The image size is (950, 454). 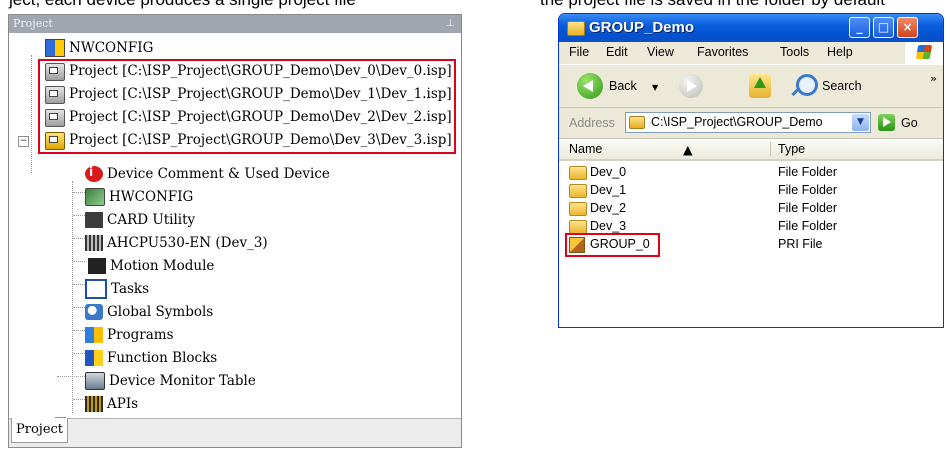 I want to click on tree-item-apis: APIs, so click(x=111, y=404).